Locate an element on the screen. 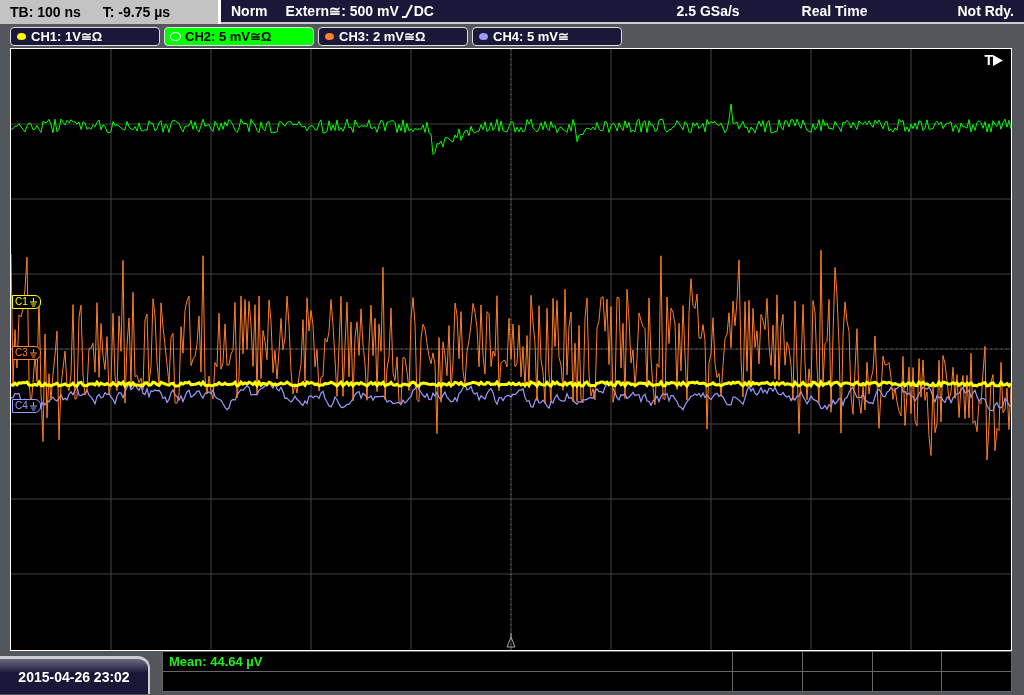  play-triangle-icon is located at coordinates (998, 60).